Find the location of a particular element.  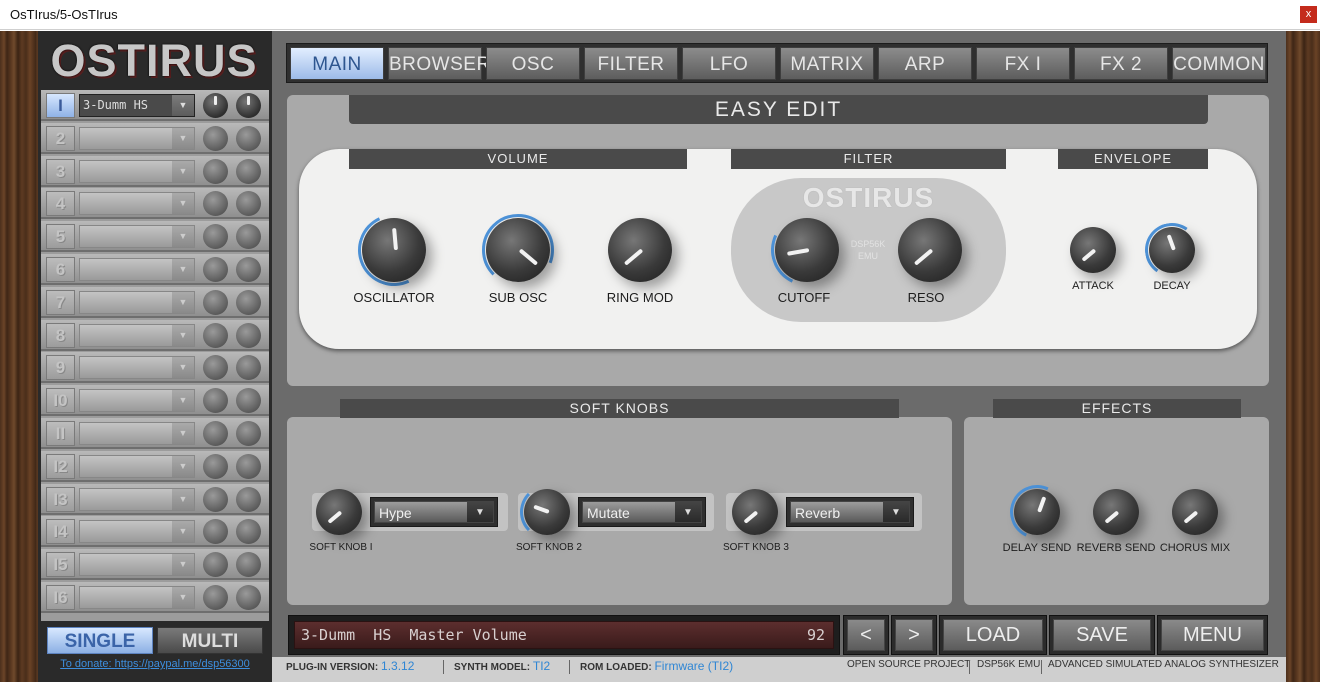

tab-filter: FILTER is located at coordinates (631, 63).